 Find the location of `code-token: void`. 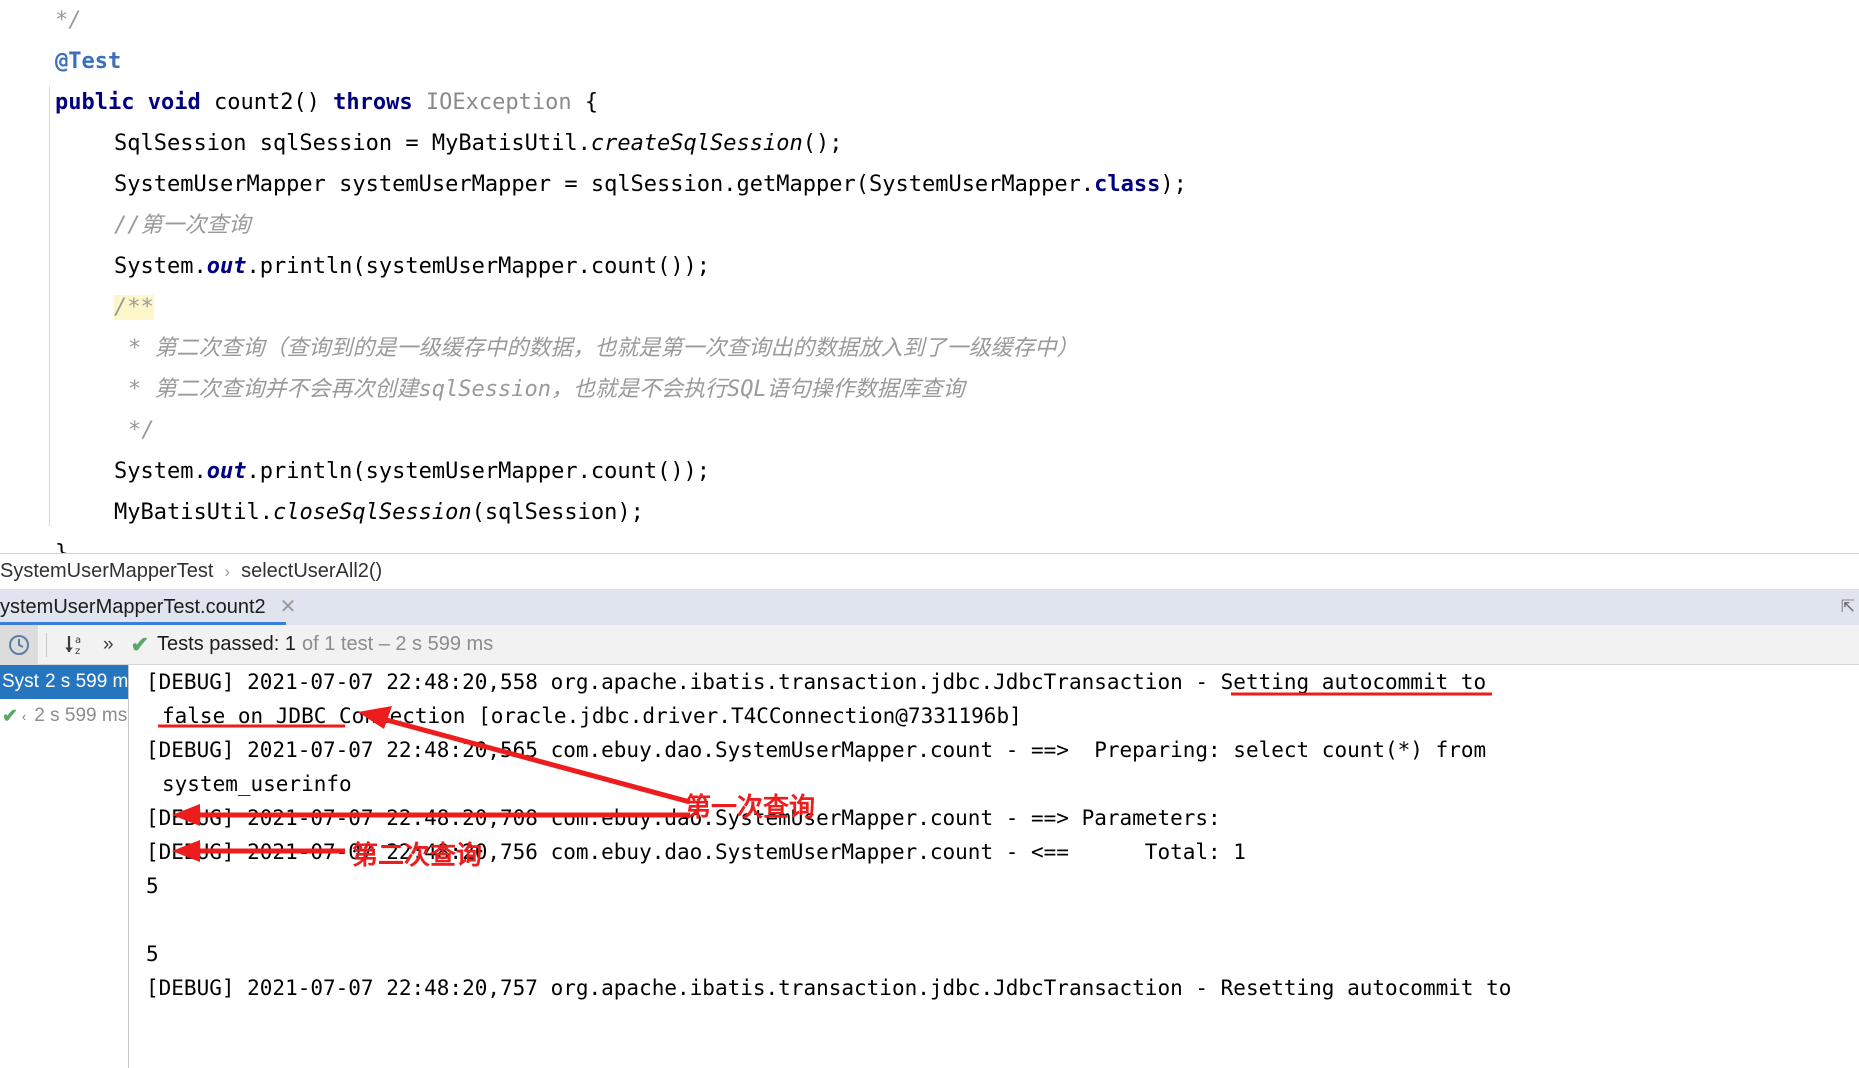

code-token: void is located at coordinates (174, 102).